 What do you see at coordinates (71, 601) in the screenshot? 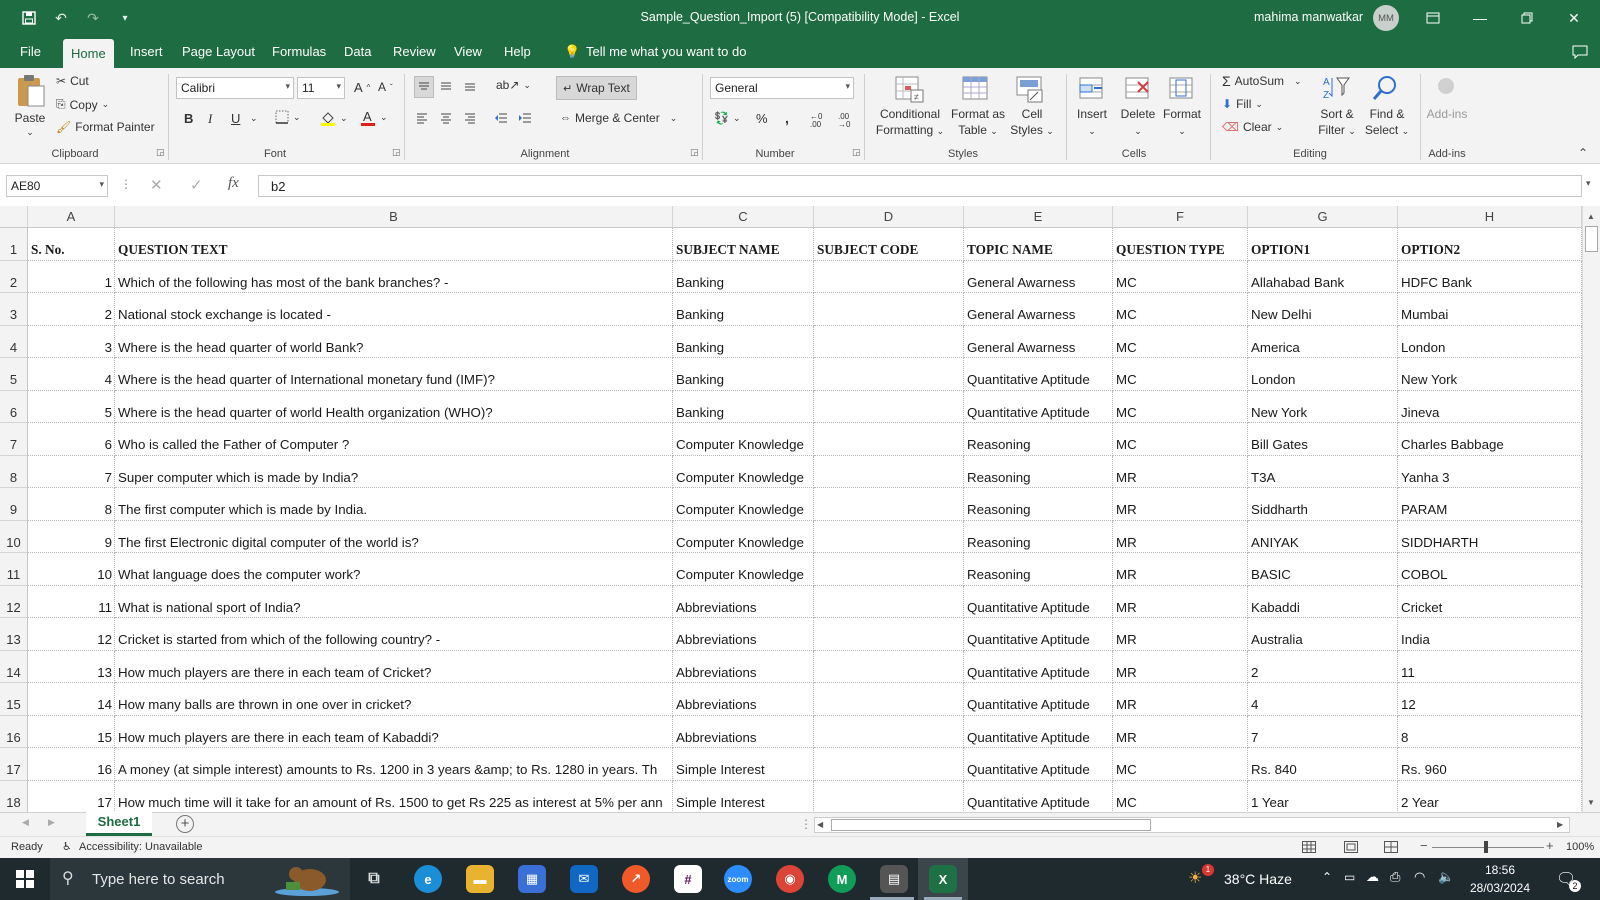
I see `table-cell: 11` at bounding box center [71, 601].